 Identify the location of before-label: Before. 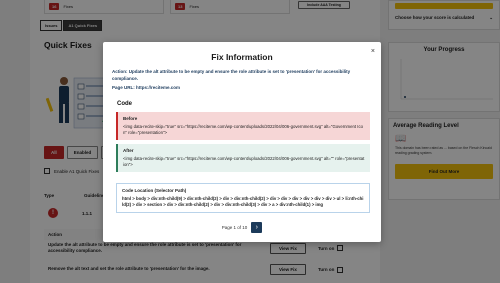
(130, 118).